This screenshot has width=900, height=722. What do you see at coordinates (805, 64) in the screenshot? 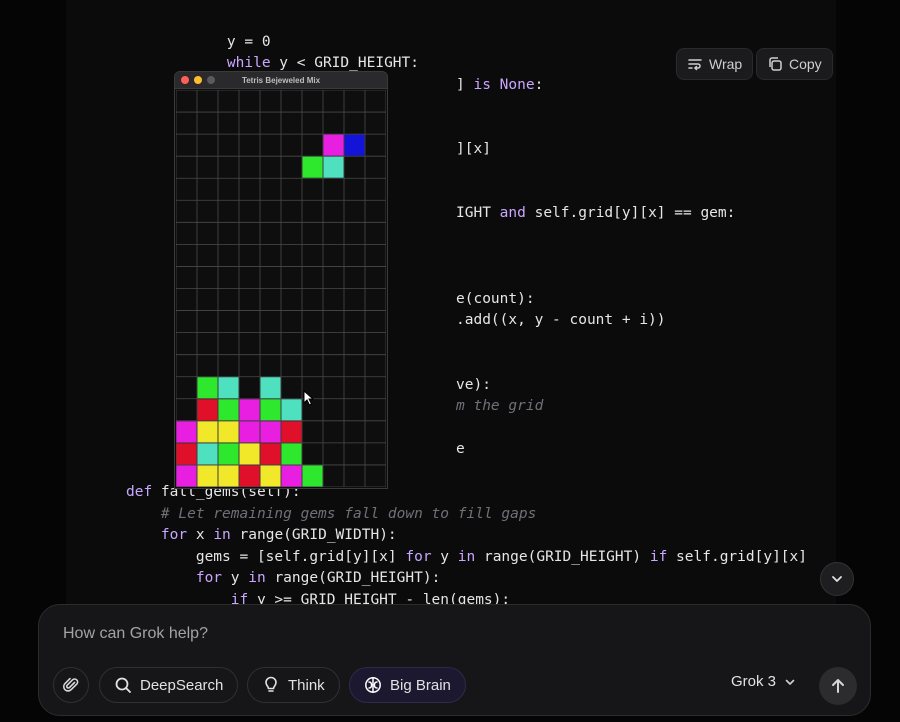
I see `copy-label: Copy` at bounding box center [805, 64].